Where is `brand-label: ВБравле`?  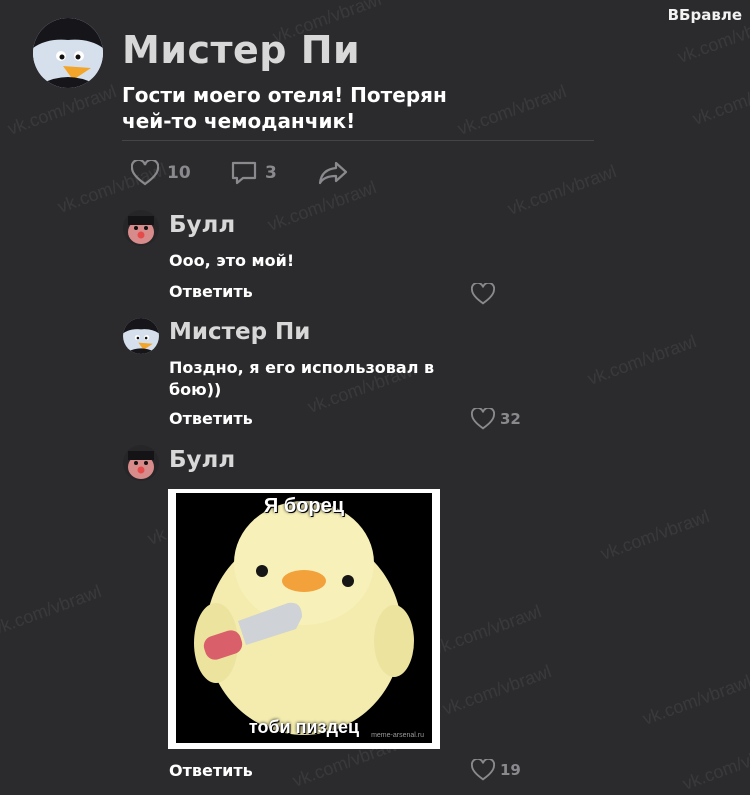 brand-label: ВБравле is located at coordinates (704, 15).